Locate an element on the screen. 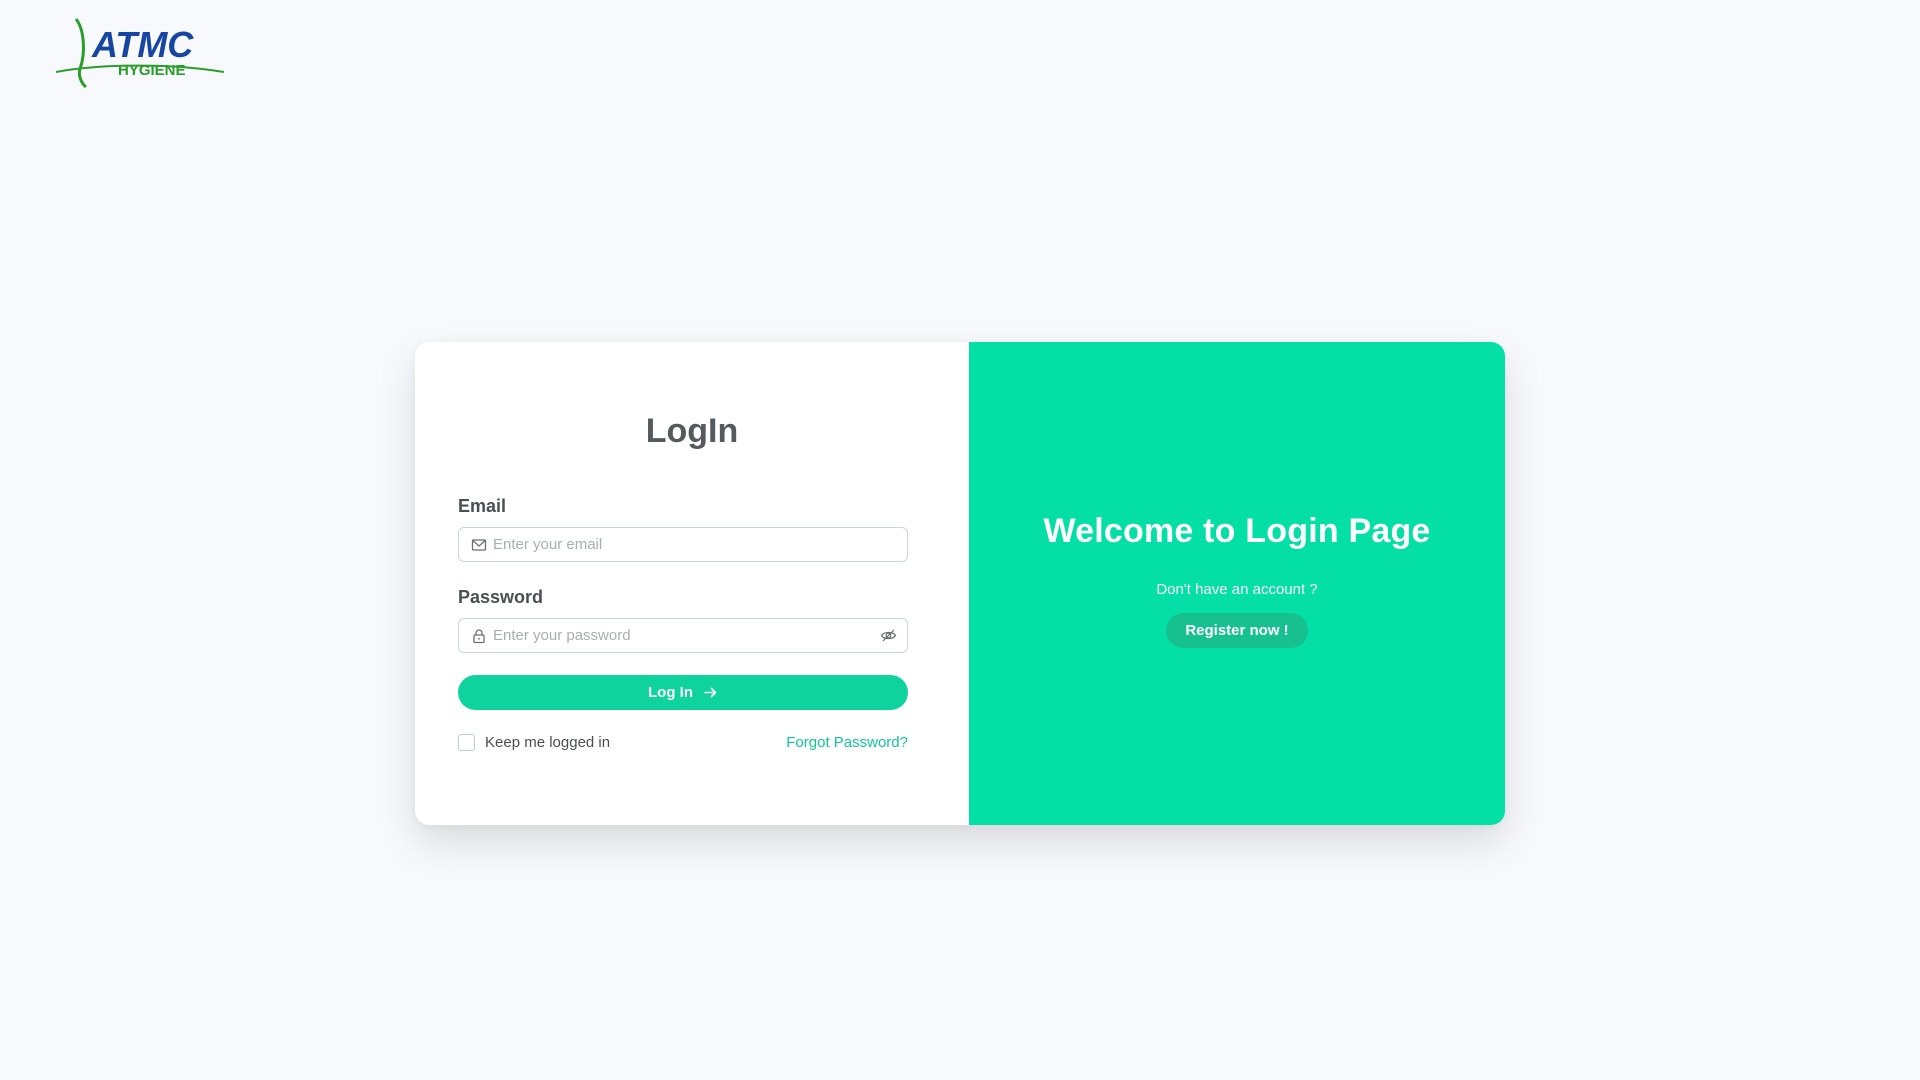  email-field-wrapper is located at coordinates (683, 544).